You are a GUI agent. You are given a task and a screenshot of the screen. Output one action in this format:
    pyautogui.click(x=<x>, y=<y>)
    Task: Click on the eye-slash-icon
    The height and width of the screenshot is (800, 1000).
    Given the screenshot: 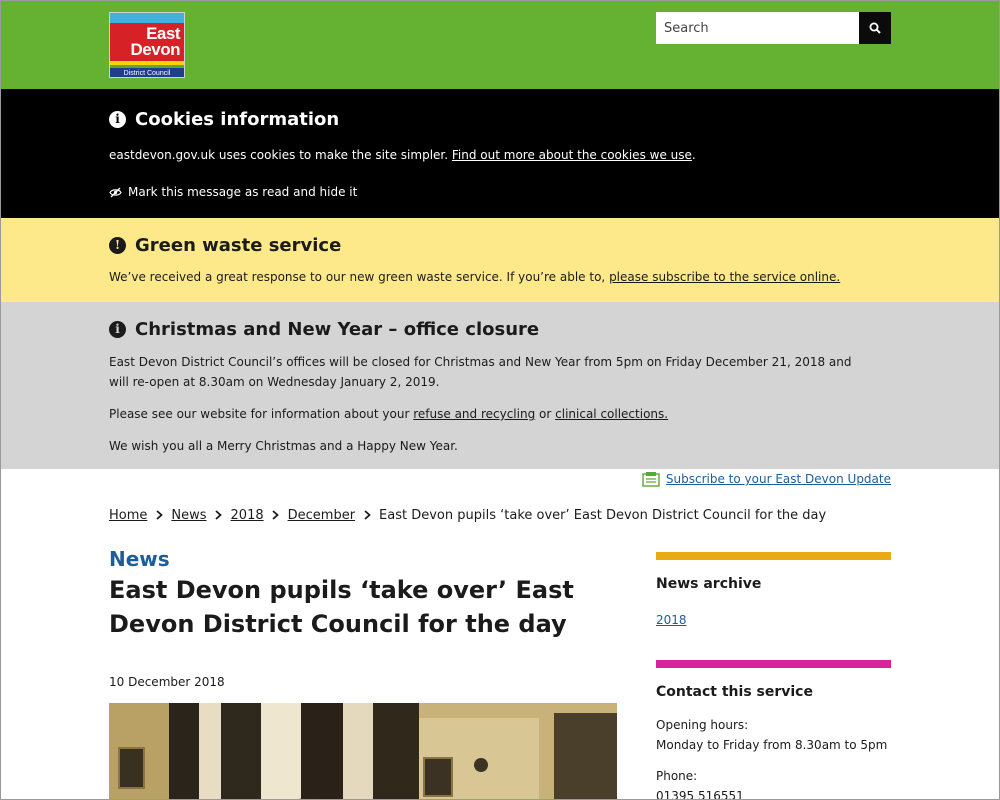 What is the action you would take?
    pyautogui.click(x=115, y=192)
    